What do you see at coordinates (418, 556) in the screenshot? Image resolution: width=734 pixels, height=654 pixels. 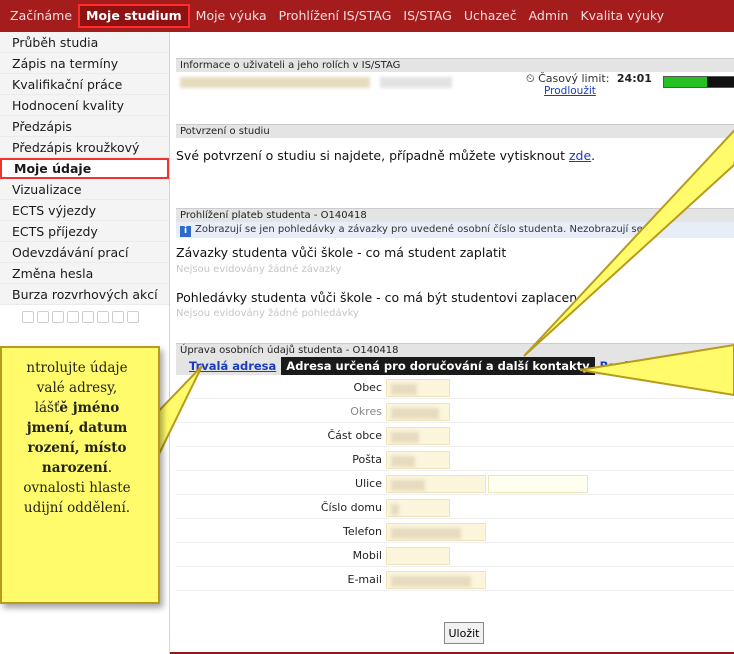 I see `input-mobil` at bounding box center [418, 556].